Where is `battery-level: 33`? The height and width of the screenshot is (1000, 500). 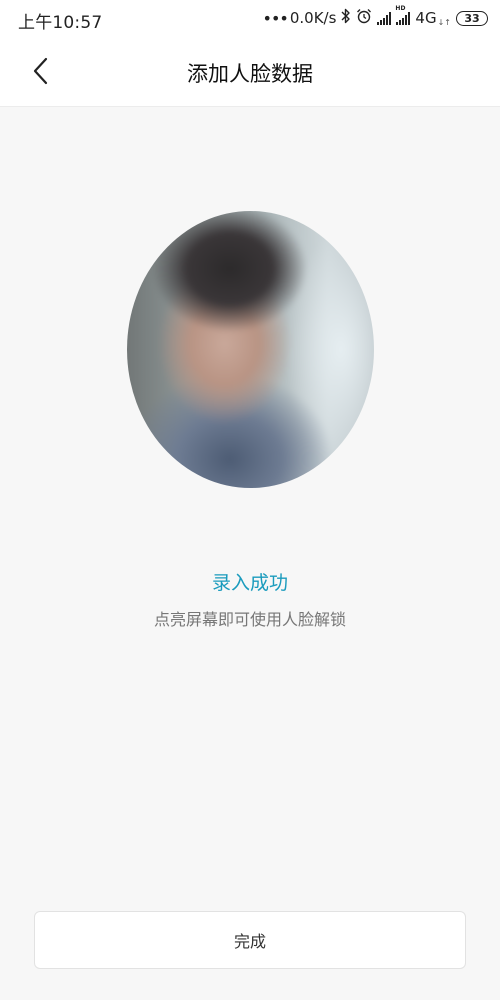
battery-level: 33 is located at coordinates (472, 18).